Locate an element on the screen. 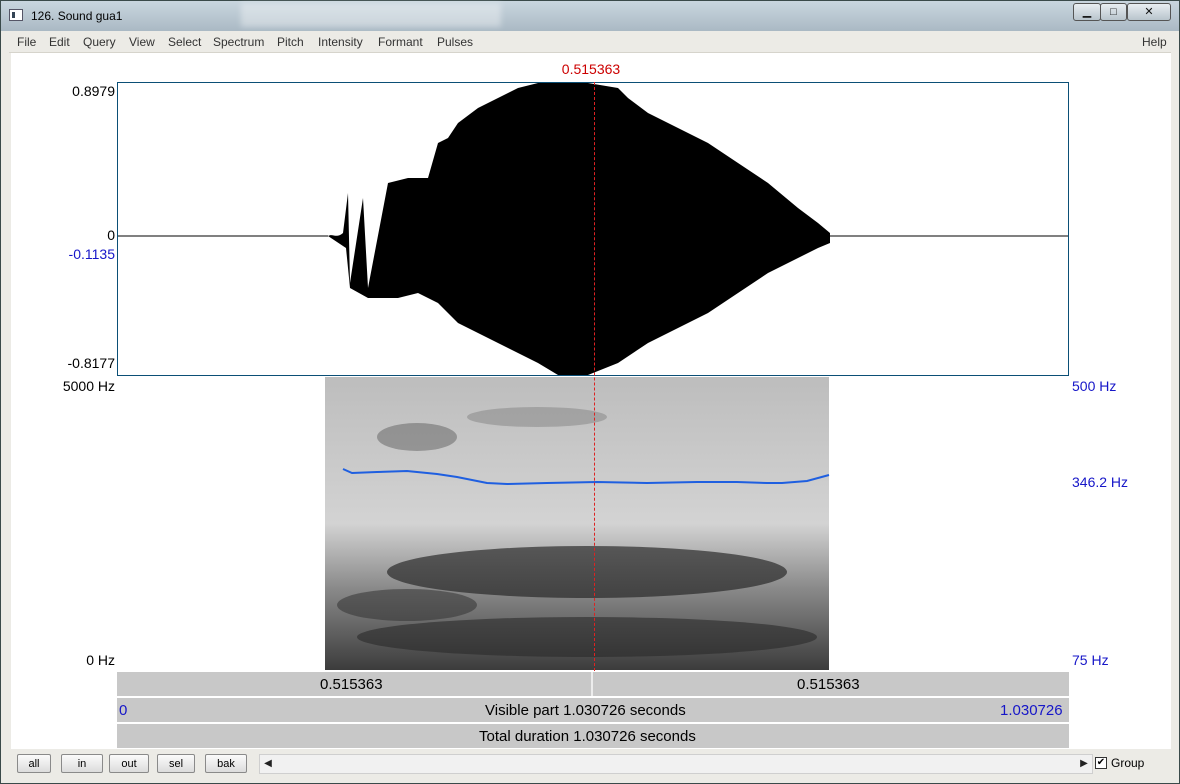  spectrogram-bottom-label: 0 Hz is located at coordinates (100, 660).